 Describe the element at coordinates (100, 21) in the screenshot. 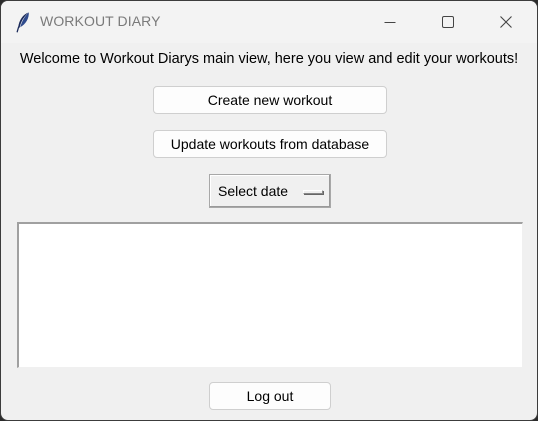

I see `window-title: WORKOUT DIARY` at that location.